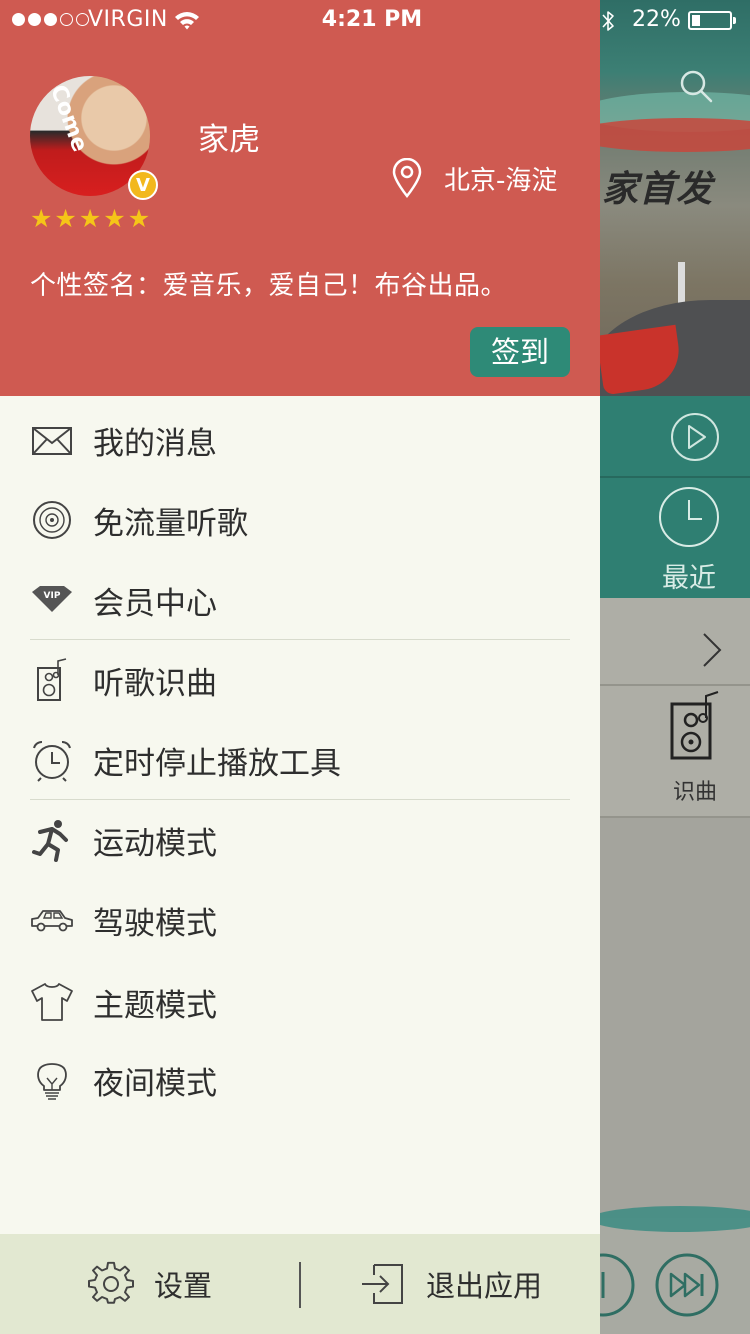  Describe the element at coordinates (696, 86) in the screenshot. I see `search-icon` at that location.